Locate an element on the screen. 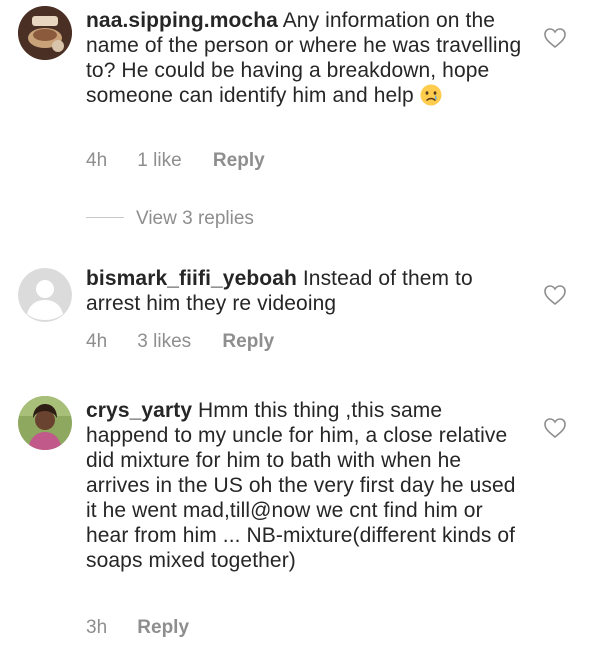 The image size is (600, 661). view-replies-button: View 3 replies is located at coordinates (170, 219).